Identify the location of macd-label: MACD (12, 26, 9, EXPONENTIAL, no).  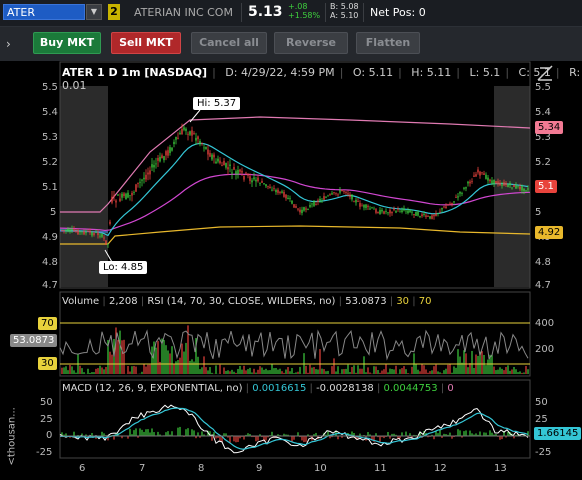
(152, 388).